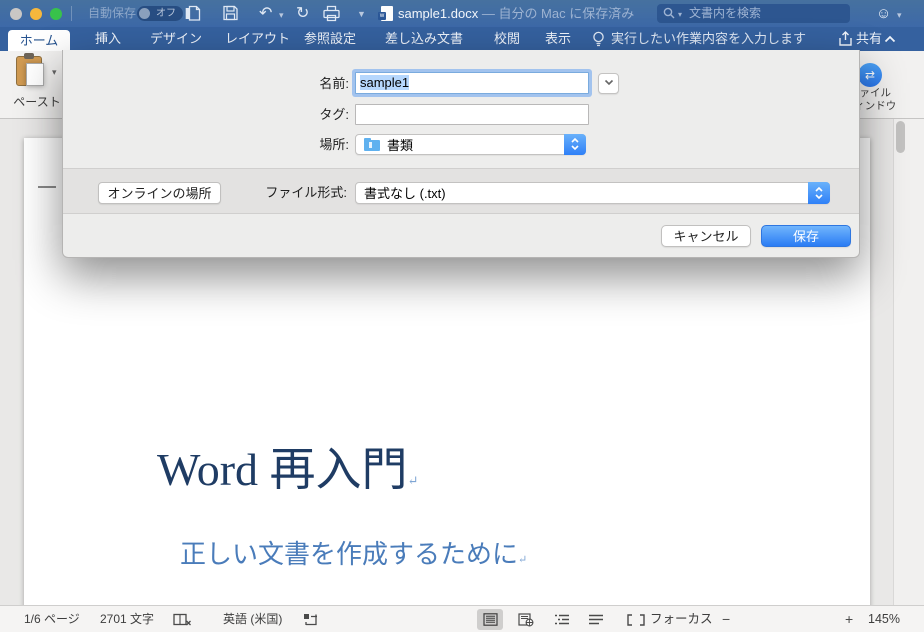  Describe the element at coordinates (472, 83) in the screenshot. I see `filename-input: sample1` at that location.